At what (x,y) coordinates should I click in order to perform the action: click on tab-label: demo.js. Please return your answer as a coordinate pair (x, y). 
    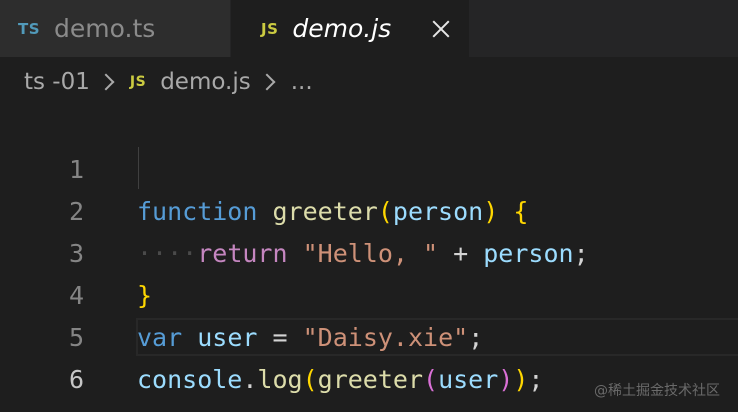
    Looking at the image, I should click on (342, 28).